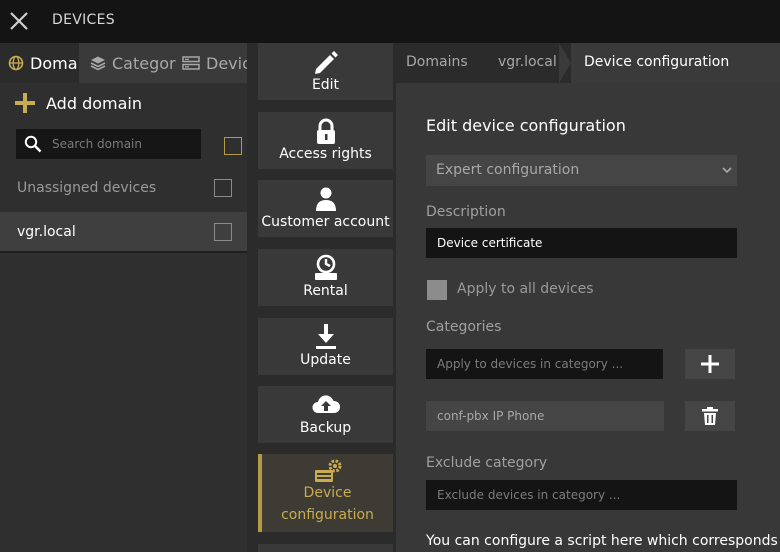 The image size is (780, 552). Describe the element at coordinates (325, 154) in the screenshot. I see `access-rights-label: Access rights` at that location.